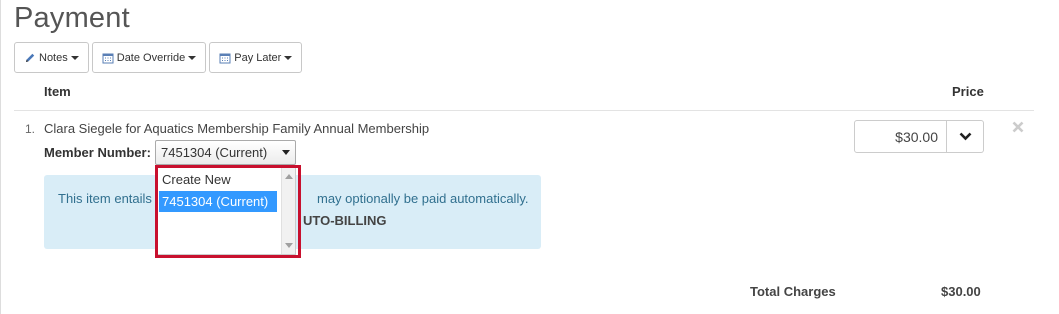 The height and width of the screenshot is (314, 1059). Describe the element at coordinates (1018, 127) in the screenshot. I see `remove-item-button` at that location.